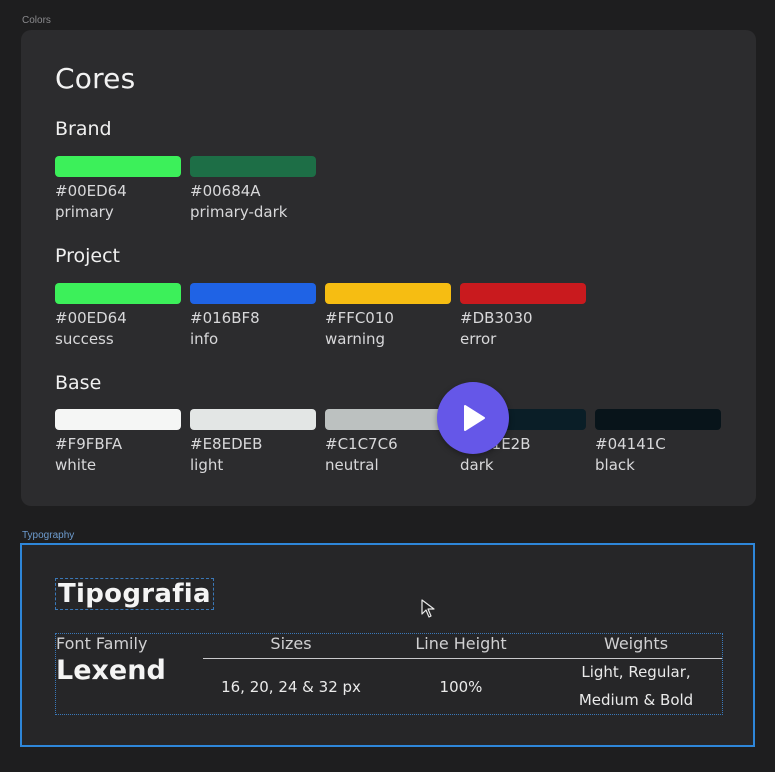 Image resolution: width=775 pixels, height=772 pixels. Describe the element at coordinates (102, 643) in the screenshot. I see `font-family-label: Font Family` at that location.